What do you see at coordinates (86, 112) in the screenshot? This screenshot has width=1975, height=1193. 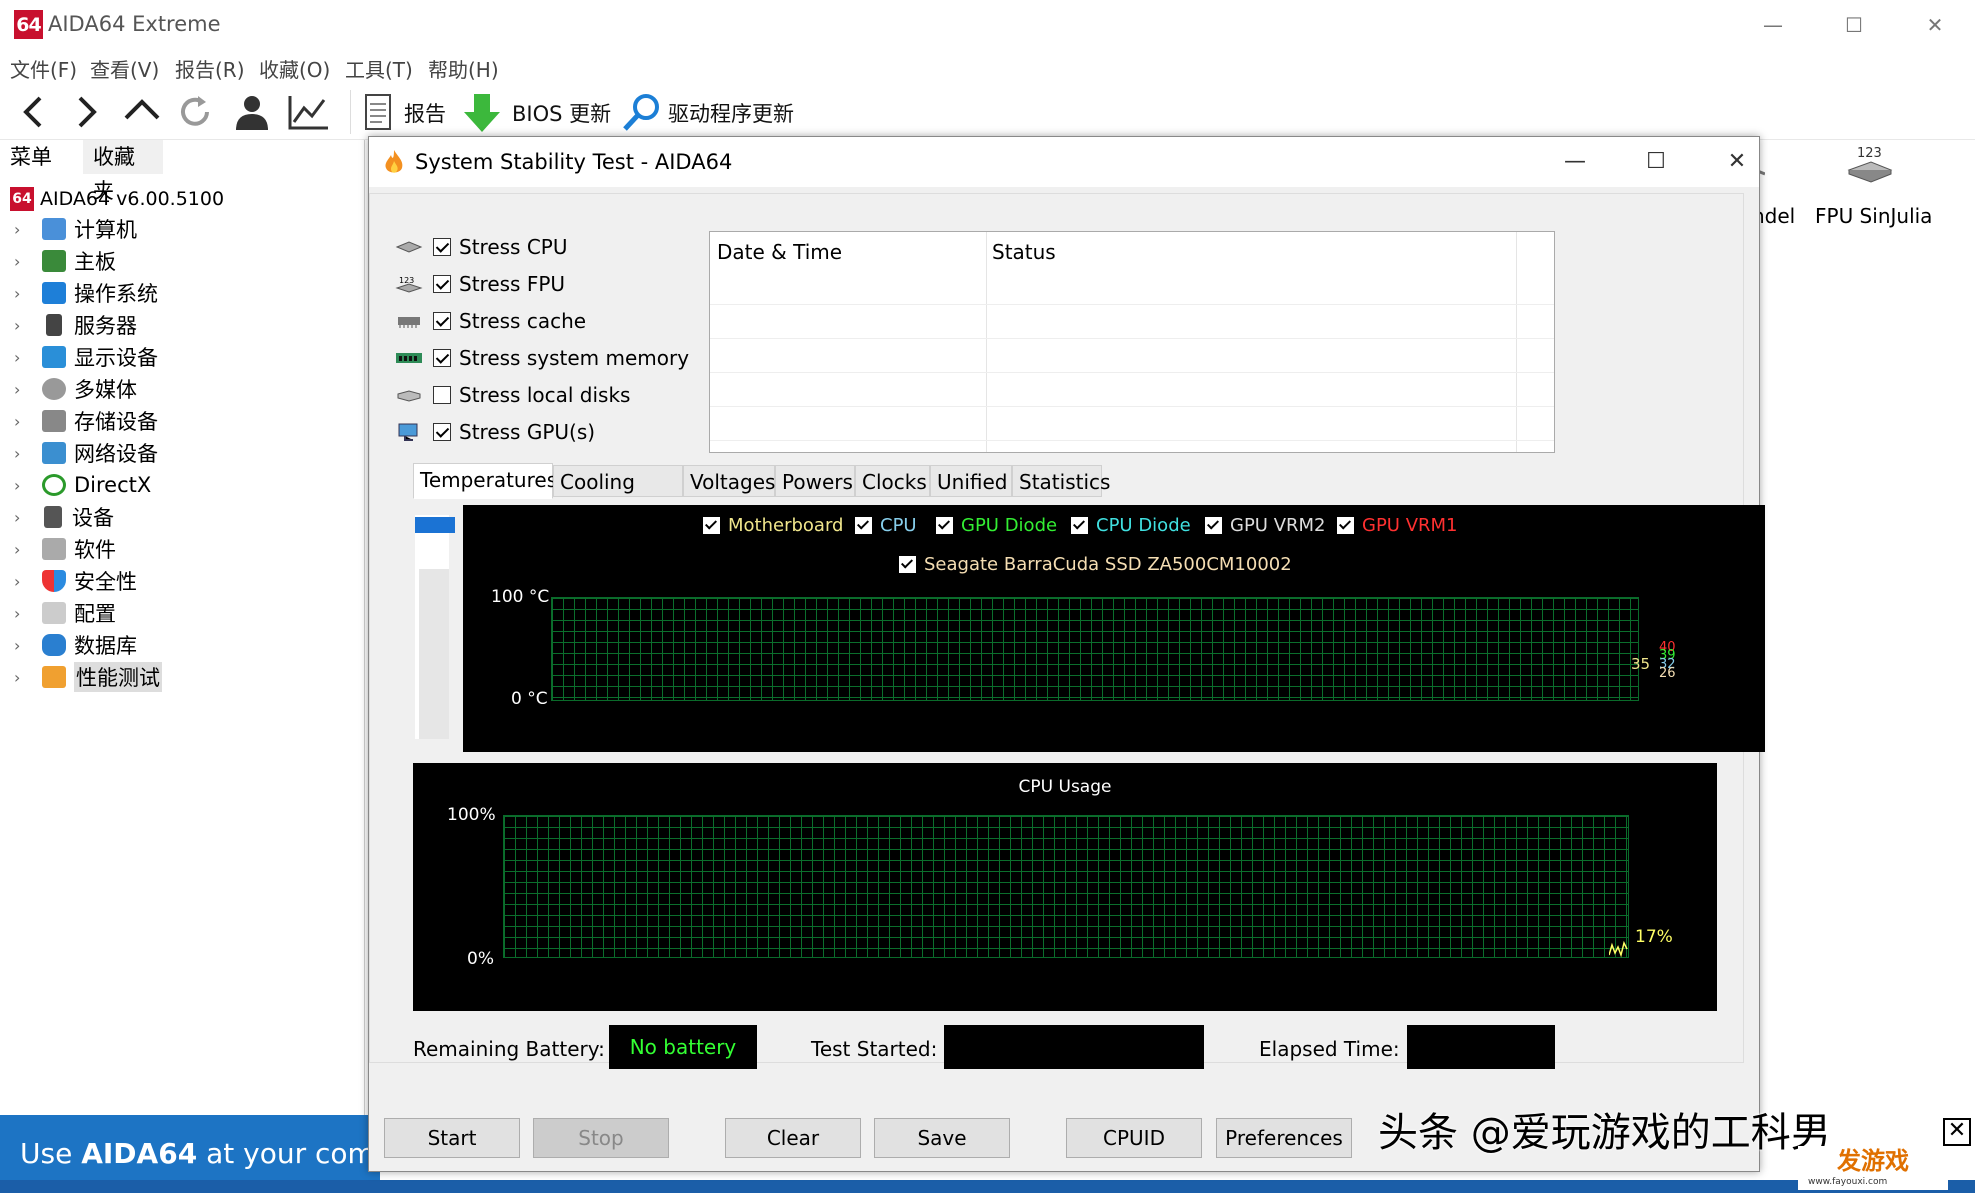 I see `forward-arrow-icon` at bounding box center [86, 112].